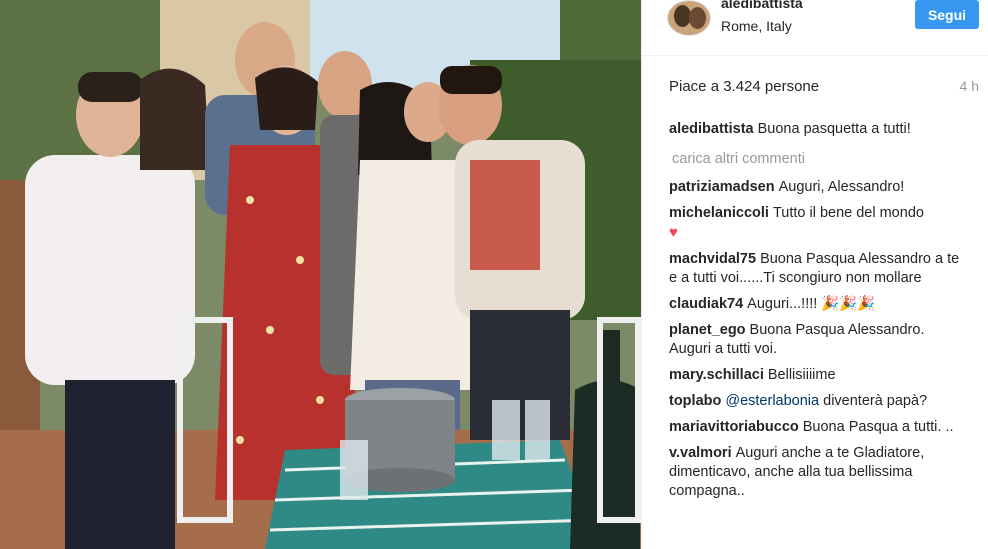 Image resolution: width=988 pixels, height=549 pixels. I want to click on comment-text: Tutto il bene del mondo, so click(848, 213).